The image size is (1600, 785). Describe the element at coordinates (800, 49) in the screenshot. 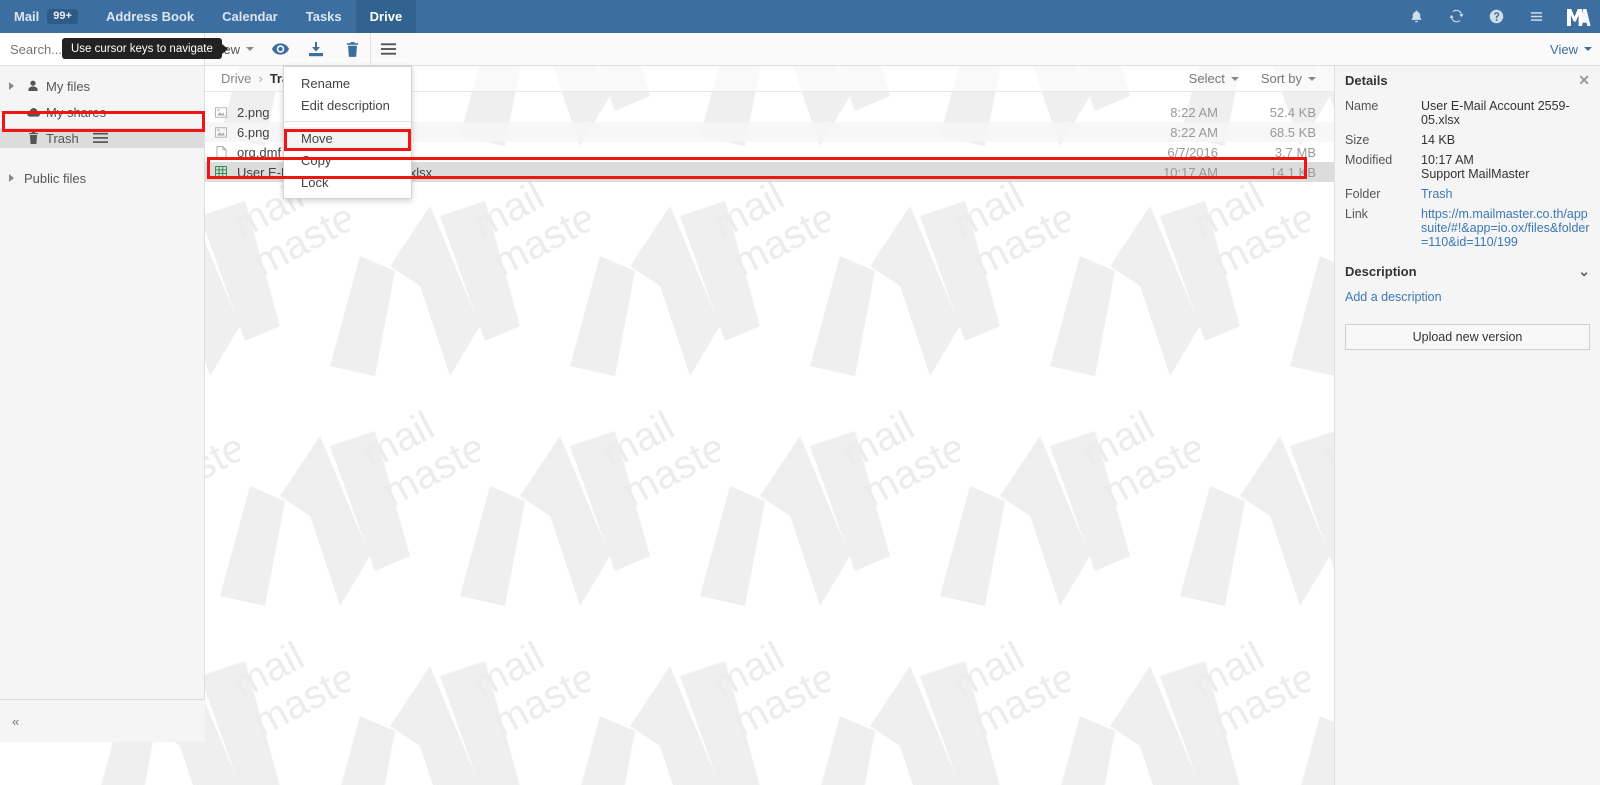

I see `toolbar: New View` at that location.